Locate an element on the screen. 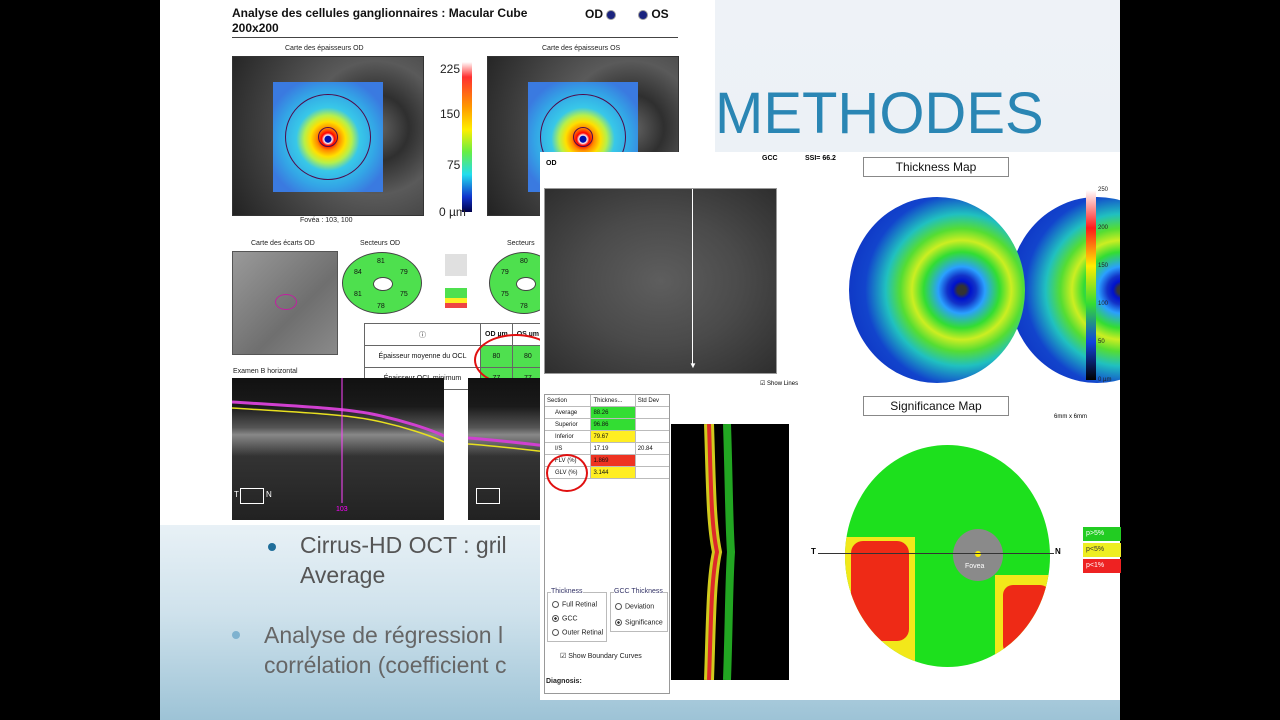  show-boundary-option: ☑ Show Boundary Curves is located at coordinates (601, 656).